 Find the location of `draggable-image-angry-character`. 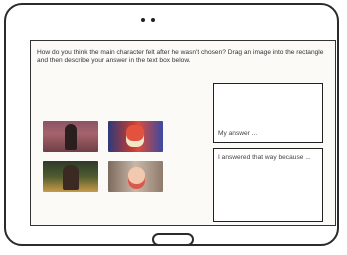

draggable-image-angry-character is located at coordinates (135, 136).